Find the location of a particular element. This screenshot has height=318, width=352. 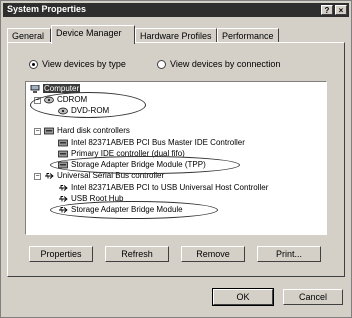

tree-item-label: Hard disk controllers is located at coordinates (93, 130).